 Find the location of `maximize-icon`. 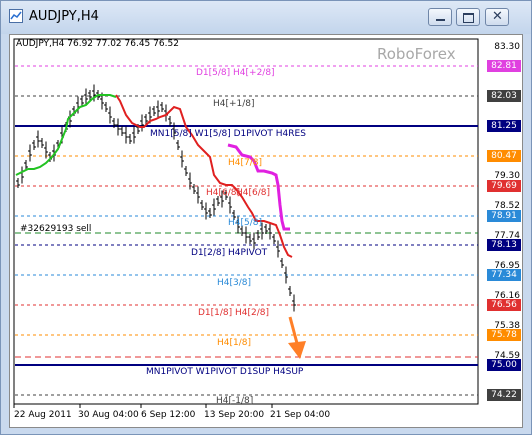

maximize-icon is located at coordinates (468, 18).